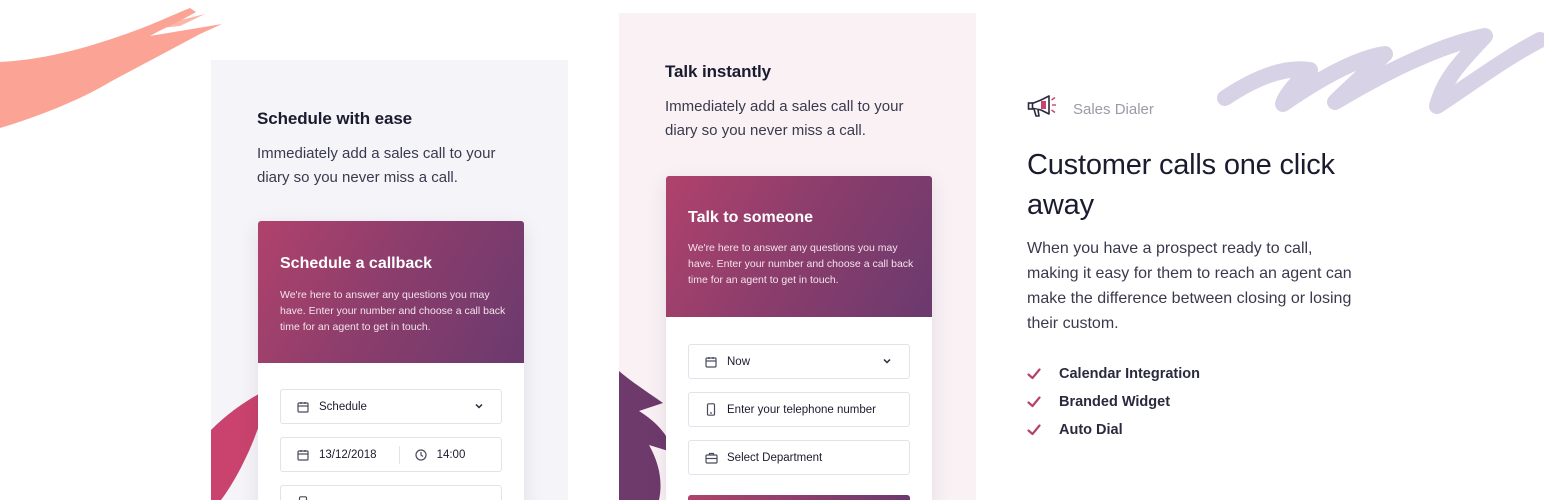 This screenshot has width=1544, height=500. I want to click on feature-item: Auto Dial, so click(1113, 430).